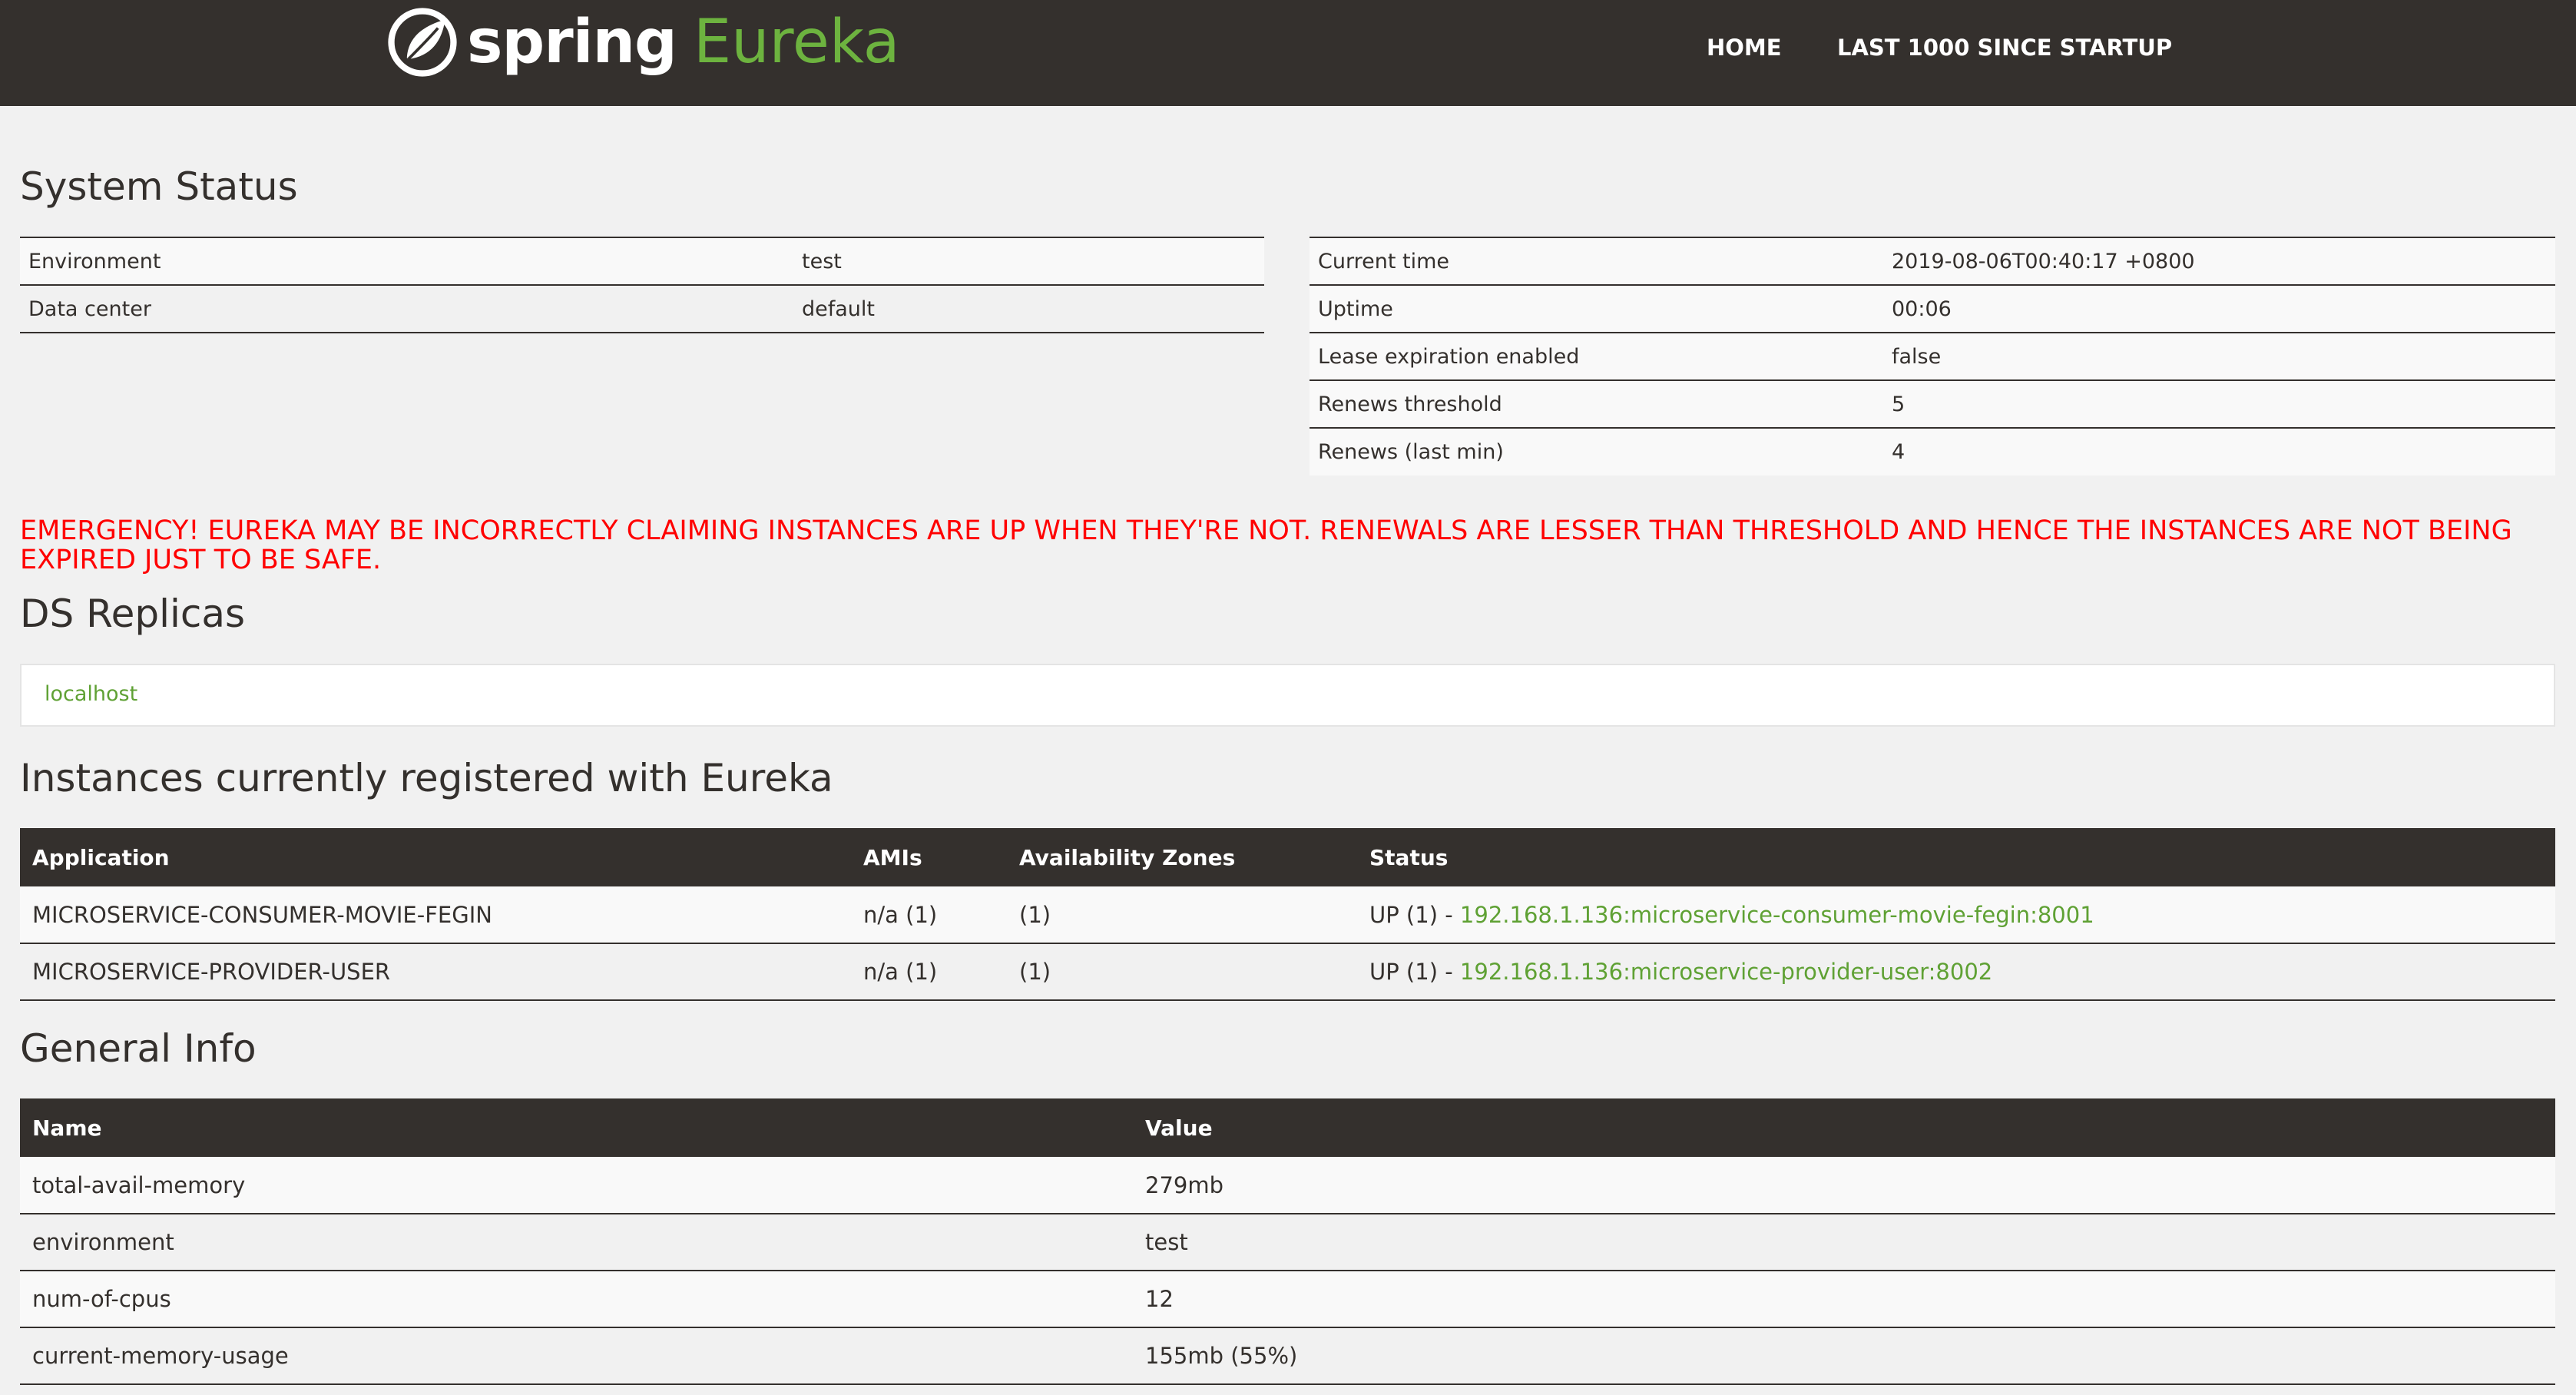  I want to click on info-name: total-avail-memory, so click(139, 1184).